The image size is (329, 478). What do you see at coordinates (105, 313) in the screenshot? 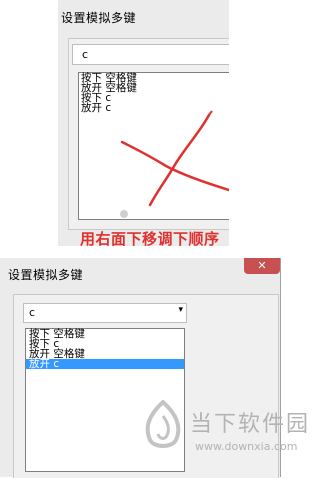
I see `key-combo-box: c ▾` at bounding box center [105, 313].